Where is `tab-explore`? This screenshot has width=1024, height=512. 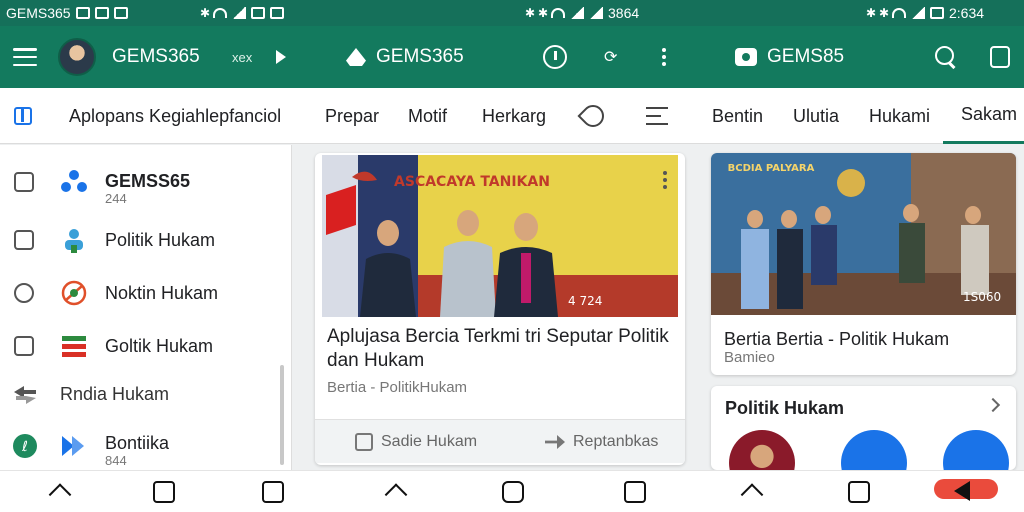 tab-explore is located at coordinates (593, 116).